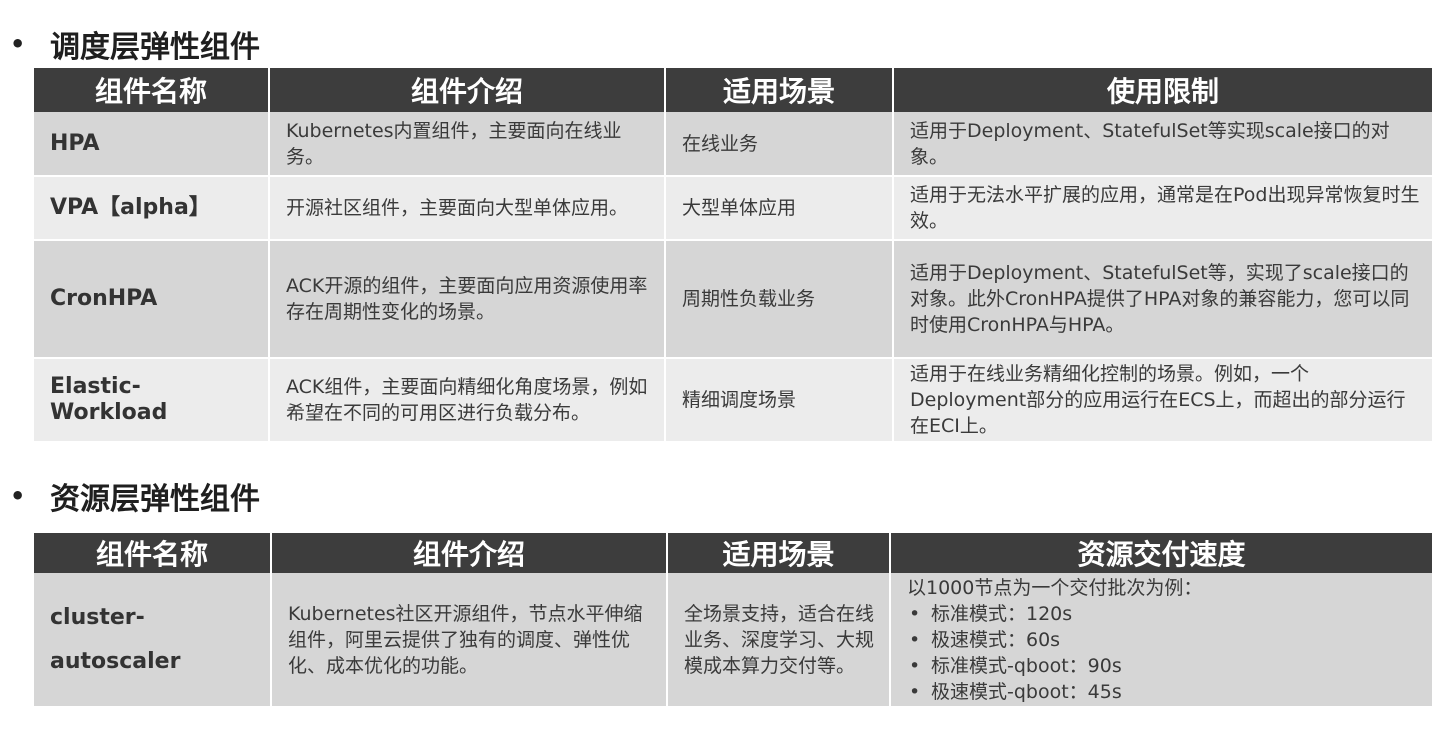  What do you see at coordinates (152, 144) in the screenshot?
I see `component-name: HPA` at bounding box center [152, 144].